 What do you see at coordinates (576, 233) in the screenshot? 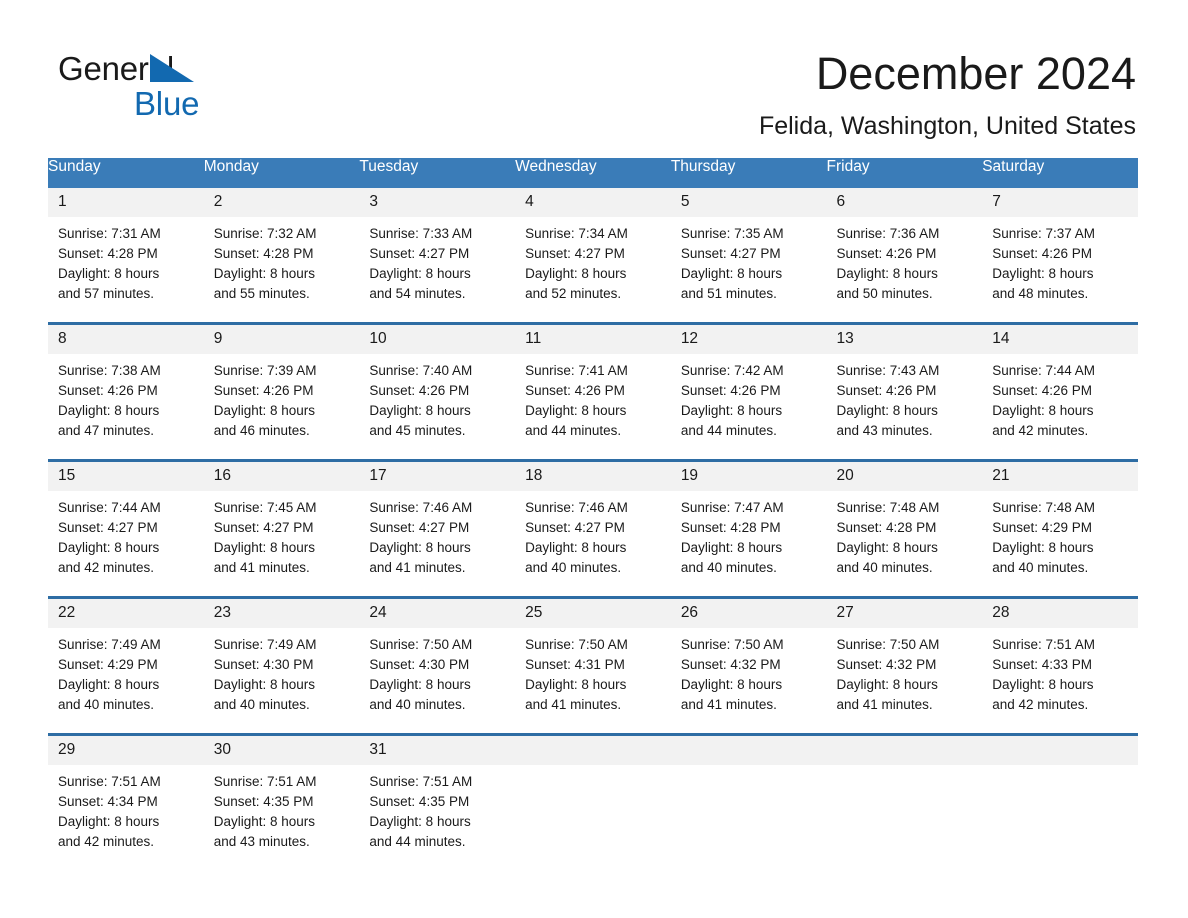
I see `sunrise-text: Sunrise: 7:34 AM` at bounding box center [576, 233].